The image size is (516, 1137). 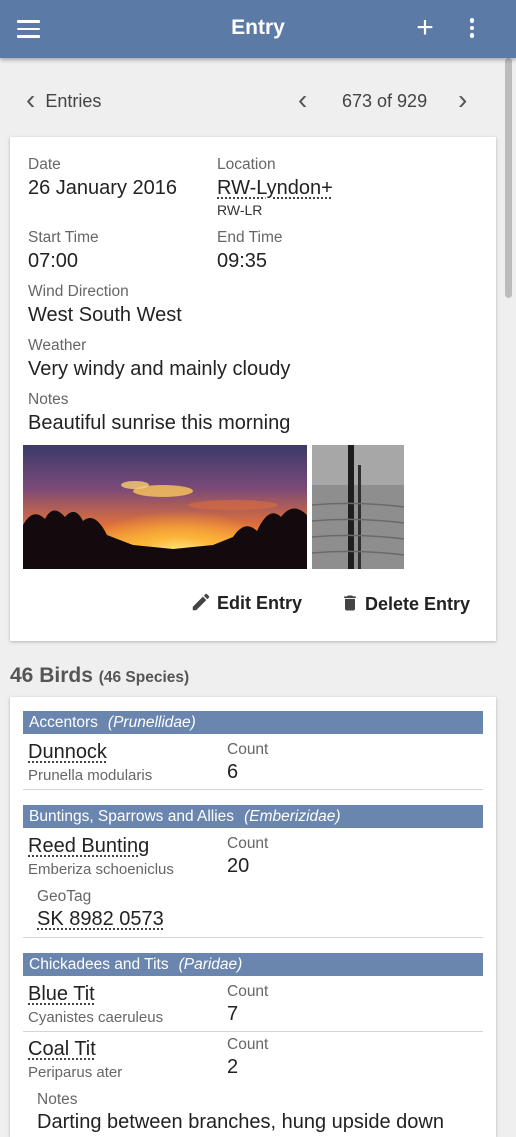 What do you see at coordinates (238, 866) in the screenshot?
I see `count-value: 20` at bounding box center [238, 866].